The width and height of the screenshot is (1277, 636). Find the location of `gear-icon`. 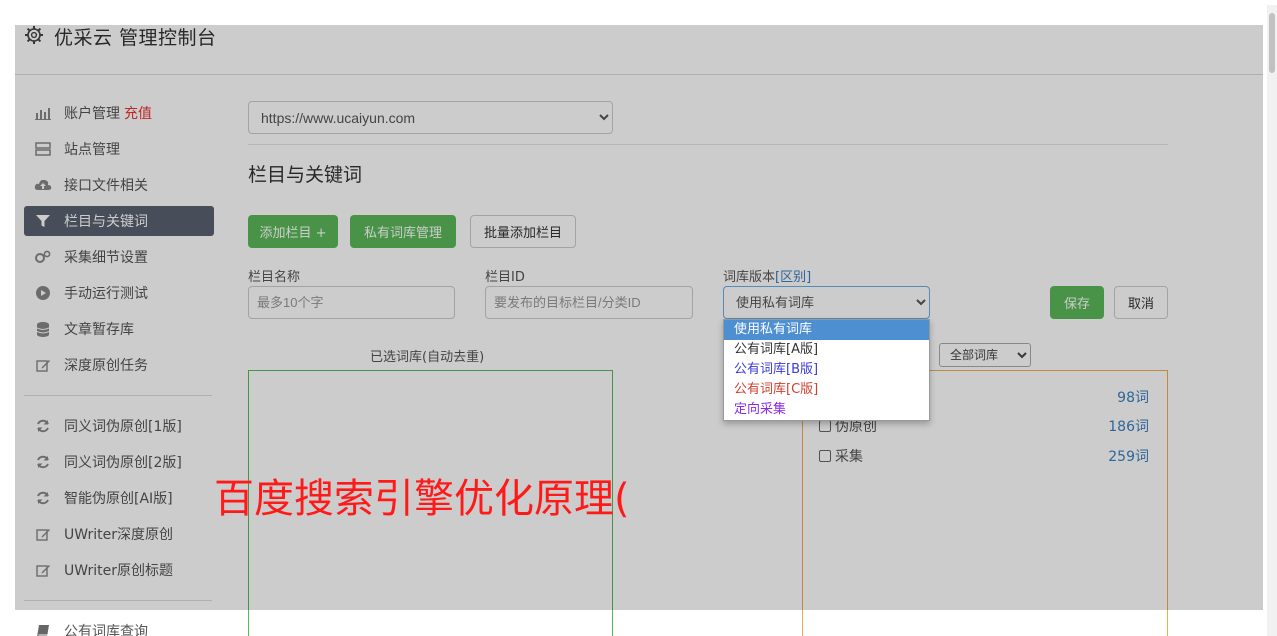

gear-icon is located at coordinates (34, 35).